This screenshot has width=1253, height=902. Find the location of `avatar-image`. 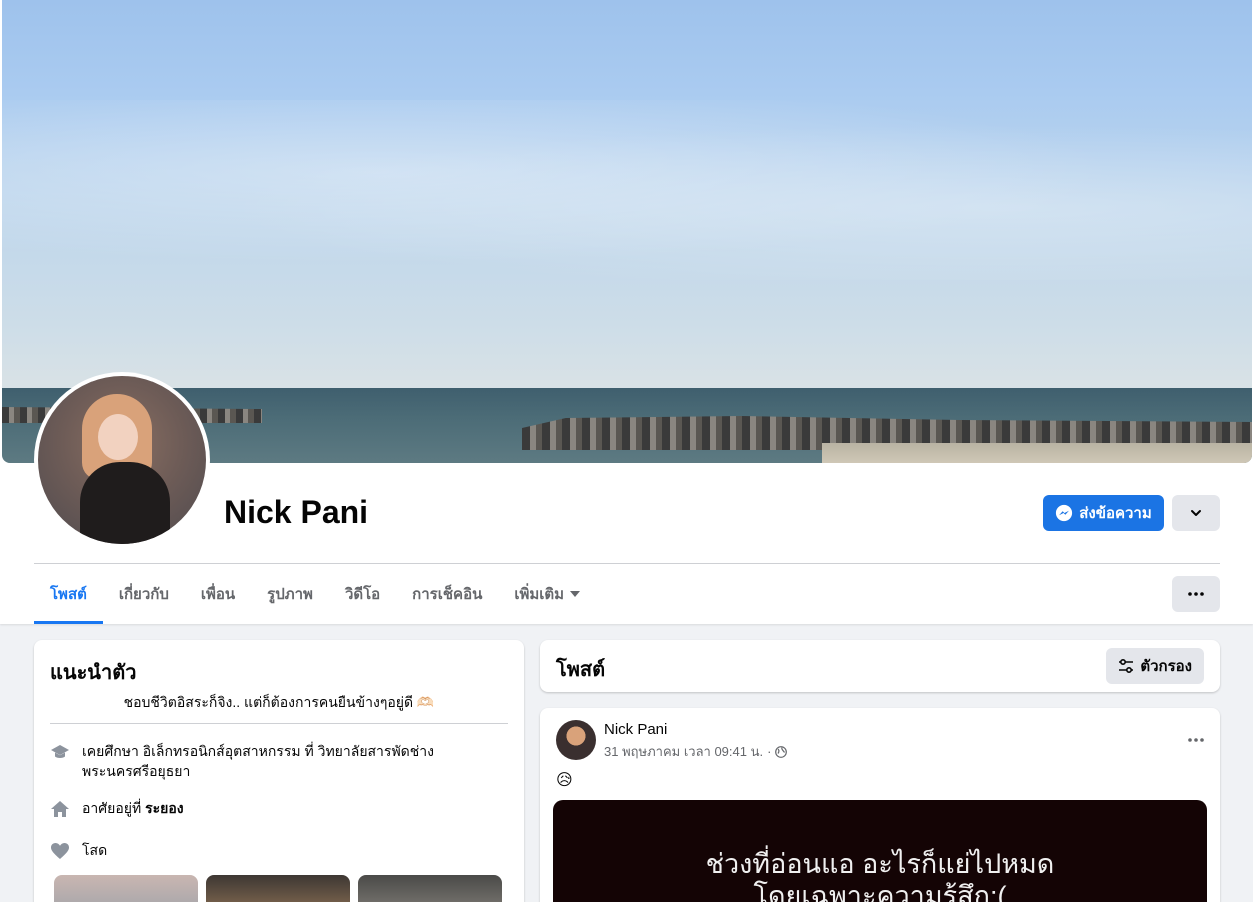

avatar-image is located at coordinates (122, 460).